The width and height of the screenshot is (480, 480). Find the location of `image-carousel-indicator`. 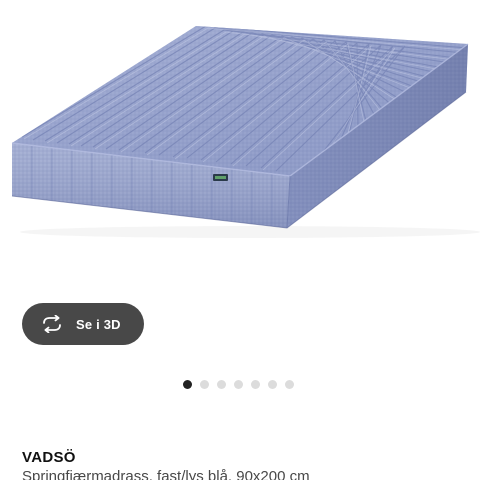

image-carousel-indicator is located at coordinates (242, 384).